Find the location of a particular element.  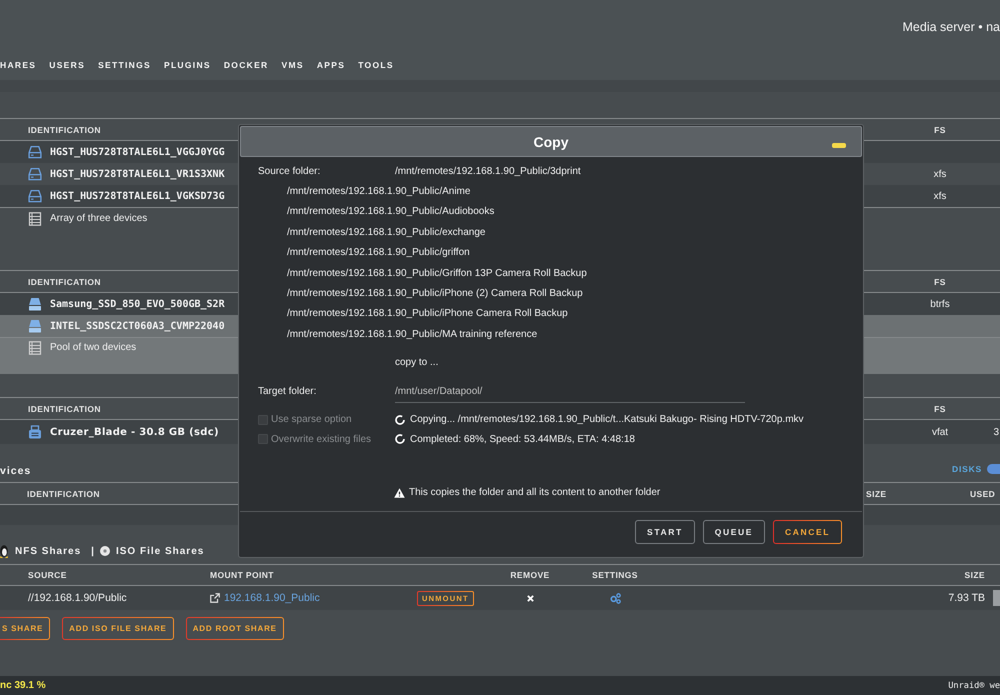

nav-tab: TOOLS is located at coordinates (376, 65).